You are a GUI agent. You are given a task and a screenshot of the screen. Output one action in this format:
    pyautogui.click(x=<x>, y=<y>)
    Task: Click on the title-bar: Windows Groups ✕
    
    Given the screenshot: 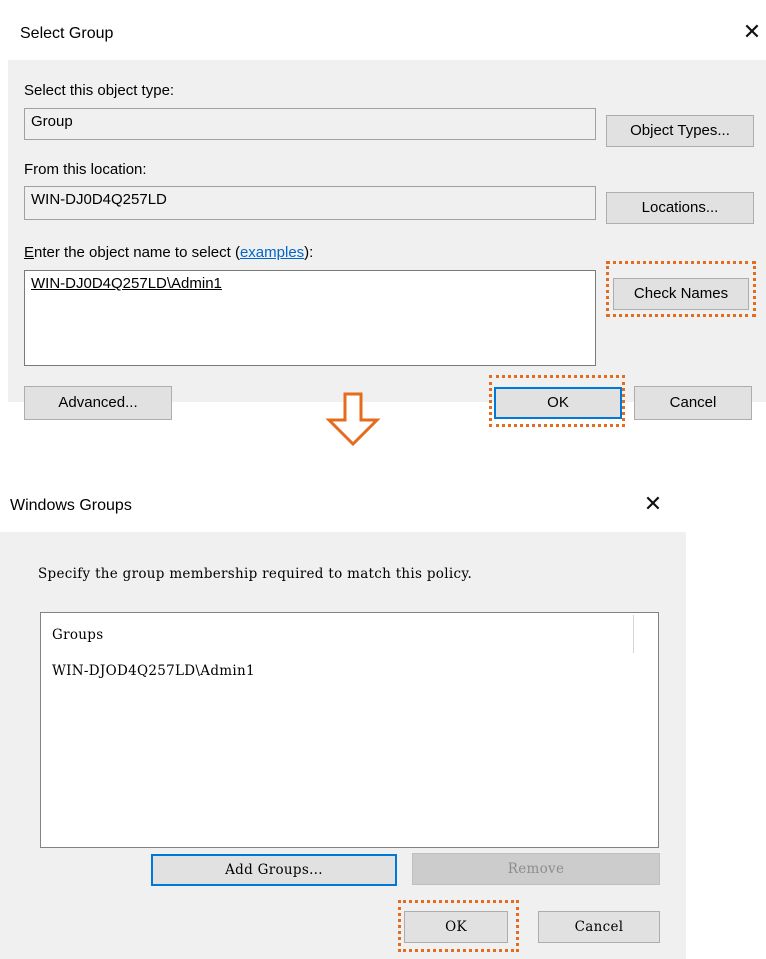 What is the action you would take?
    pyautogui.click(x=343, y=507)
    